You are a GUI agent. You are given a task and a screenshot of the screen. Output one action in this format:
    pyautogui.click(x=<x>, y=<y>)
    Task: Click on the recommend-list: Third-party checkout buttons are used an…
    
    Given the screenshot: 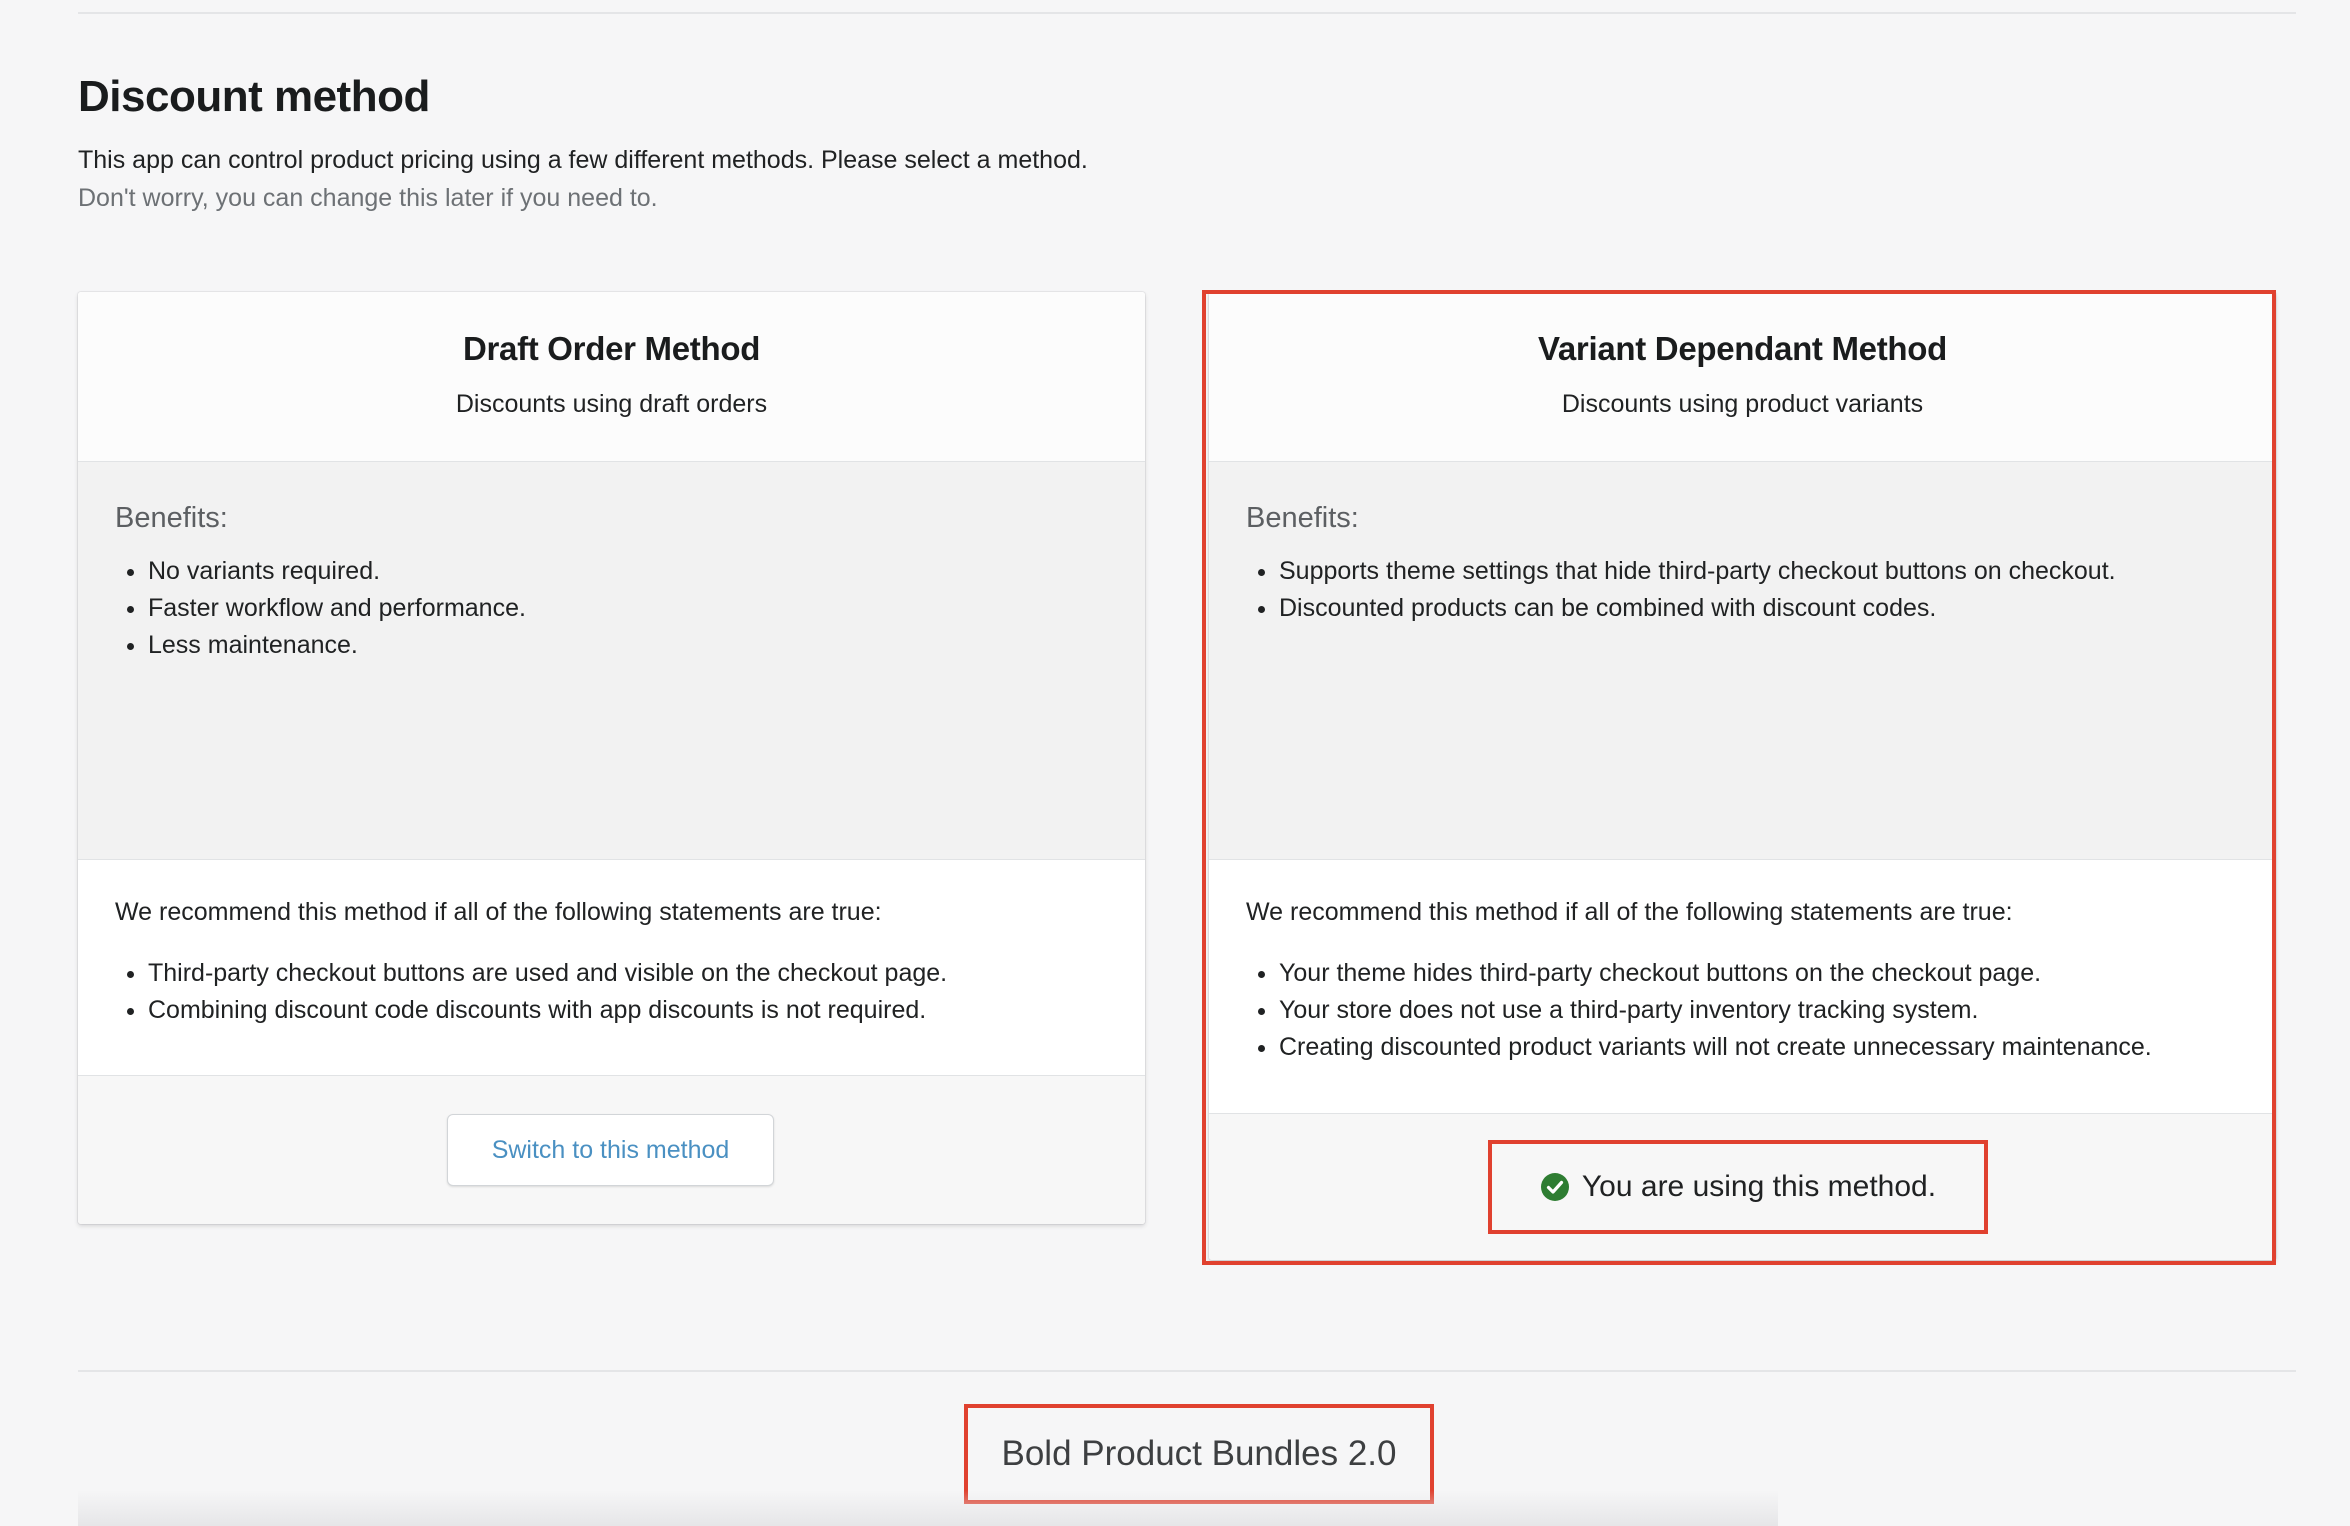 What is the action you would take?
    pyautogui.click(x=611, y=992)
    